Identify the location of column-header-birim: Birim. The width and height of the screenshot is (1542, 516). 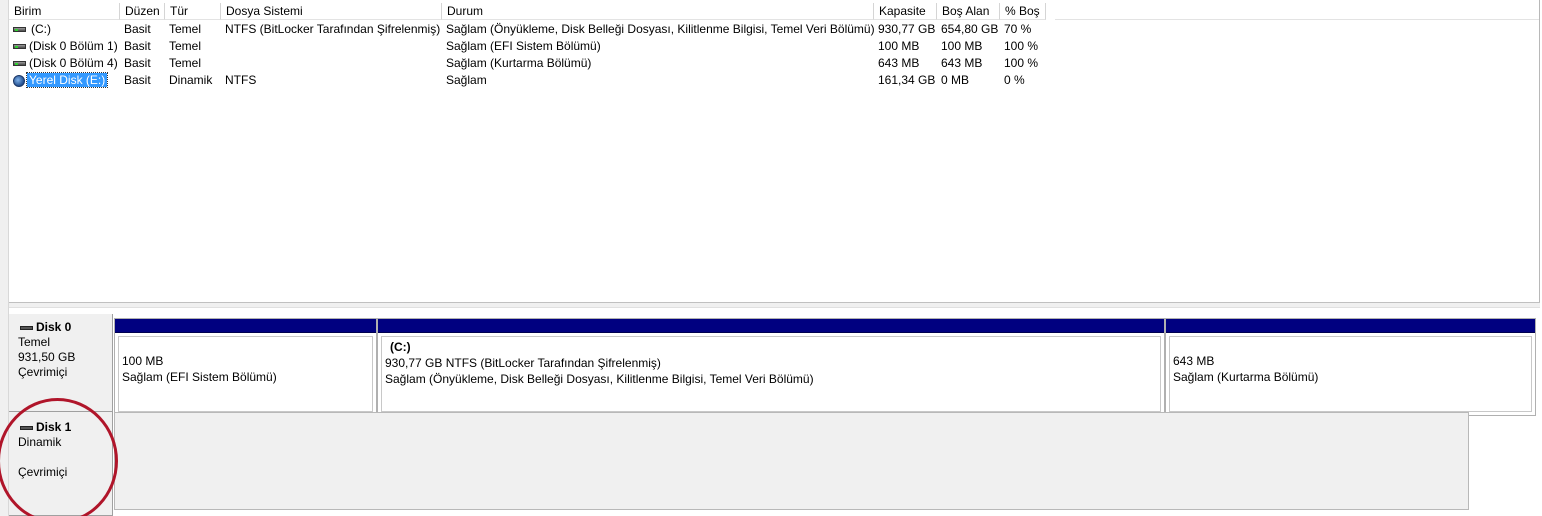
(64, 11).